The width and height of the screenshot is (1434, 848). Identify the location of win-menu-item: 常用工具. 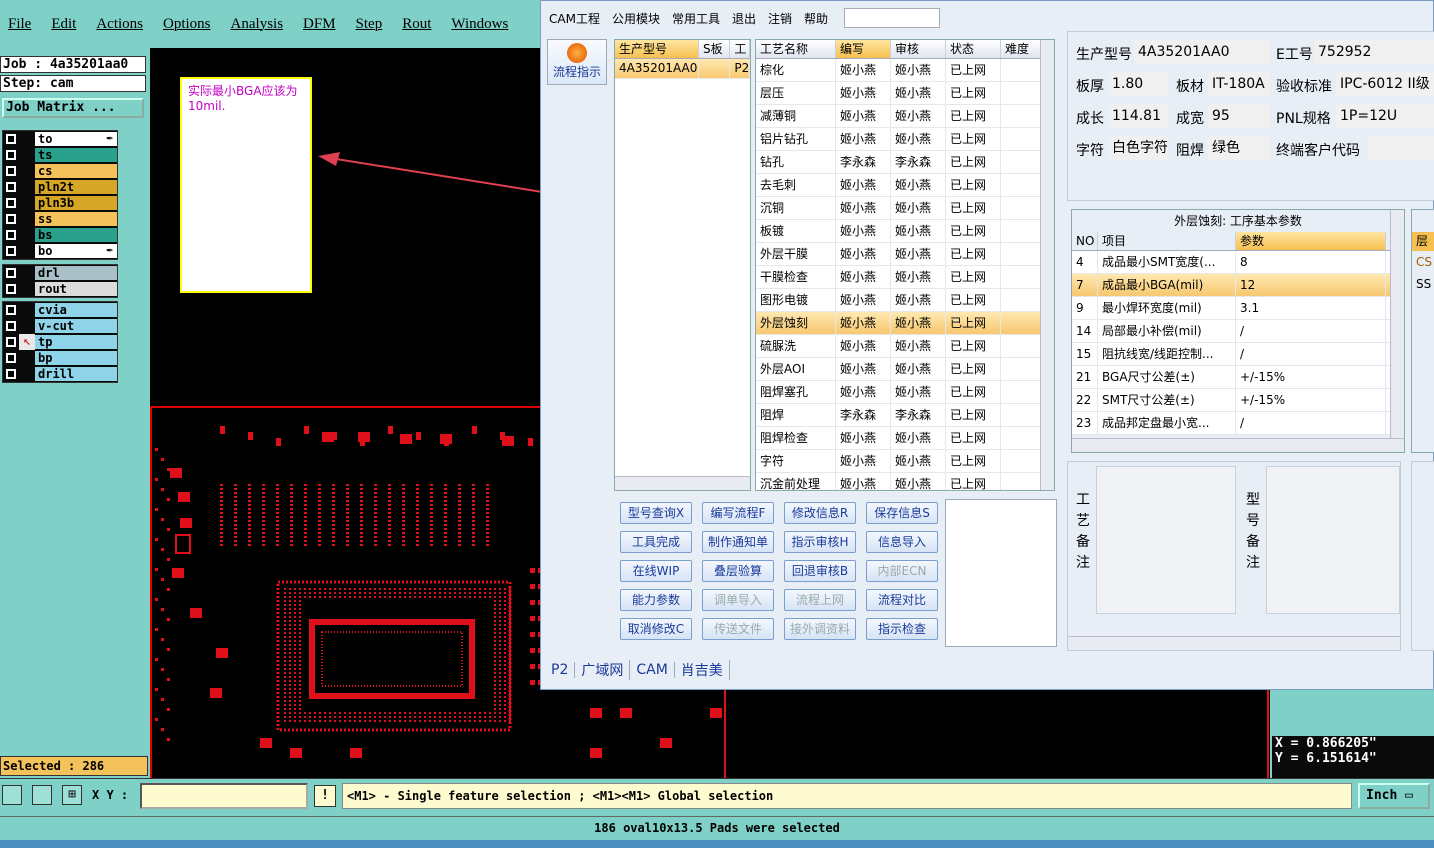
(696, 18).